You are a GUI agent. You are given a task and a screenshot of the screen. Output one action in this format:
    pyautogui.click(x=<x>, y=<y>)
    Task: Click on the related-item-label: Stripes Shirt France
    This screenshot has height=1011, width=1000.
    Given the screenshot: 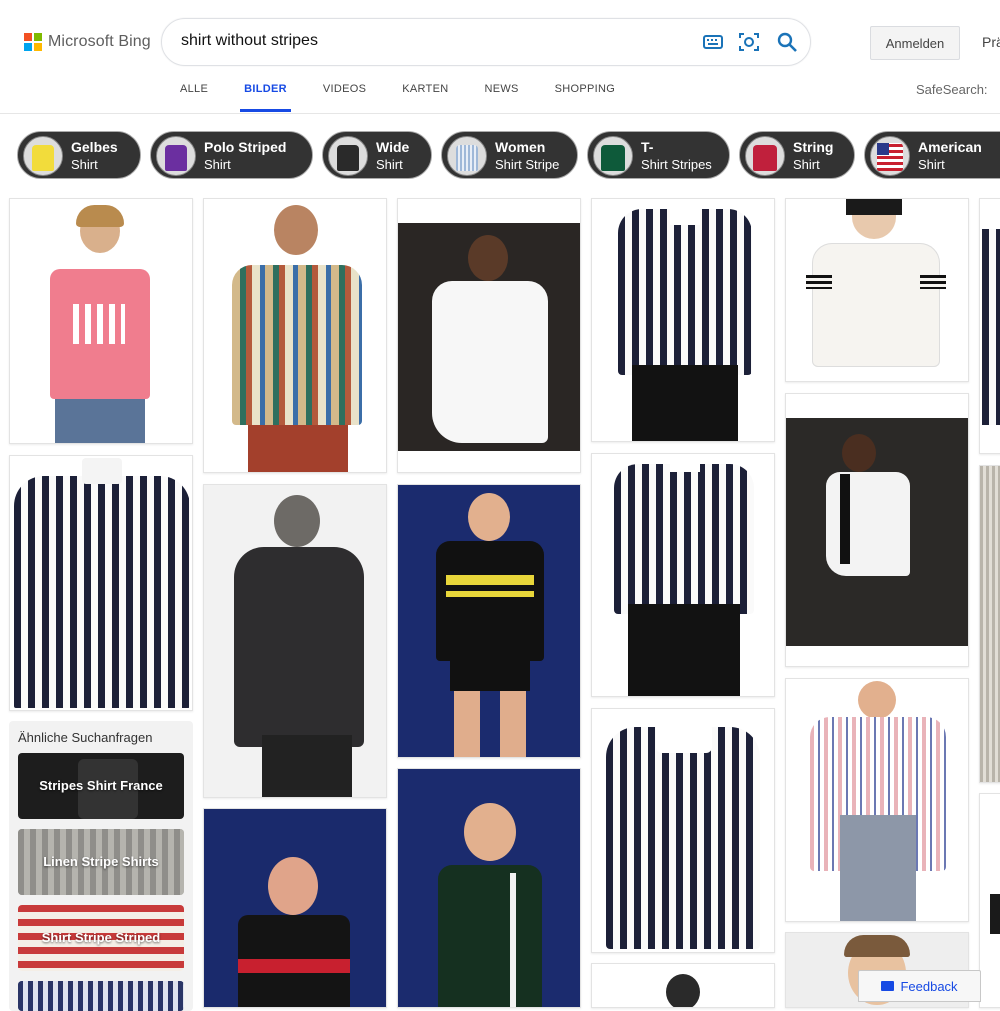 What is the action you would take?
    pyautogui.click(x=101, y=785)
    